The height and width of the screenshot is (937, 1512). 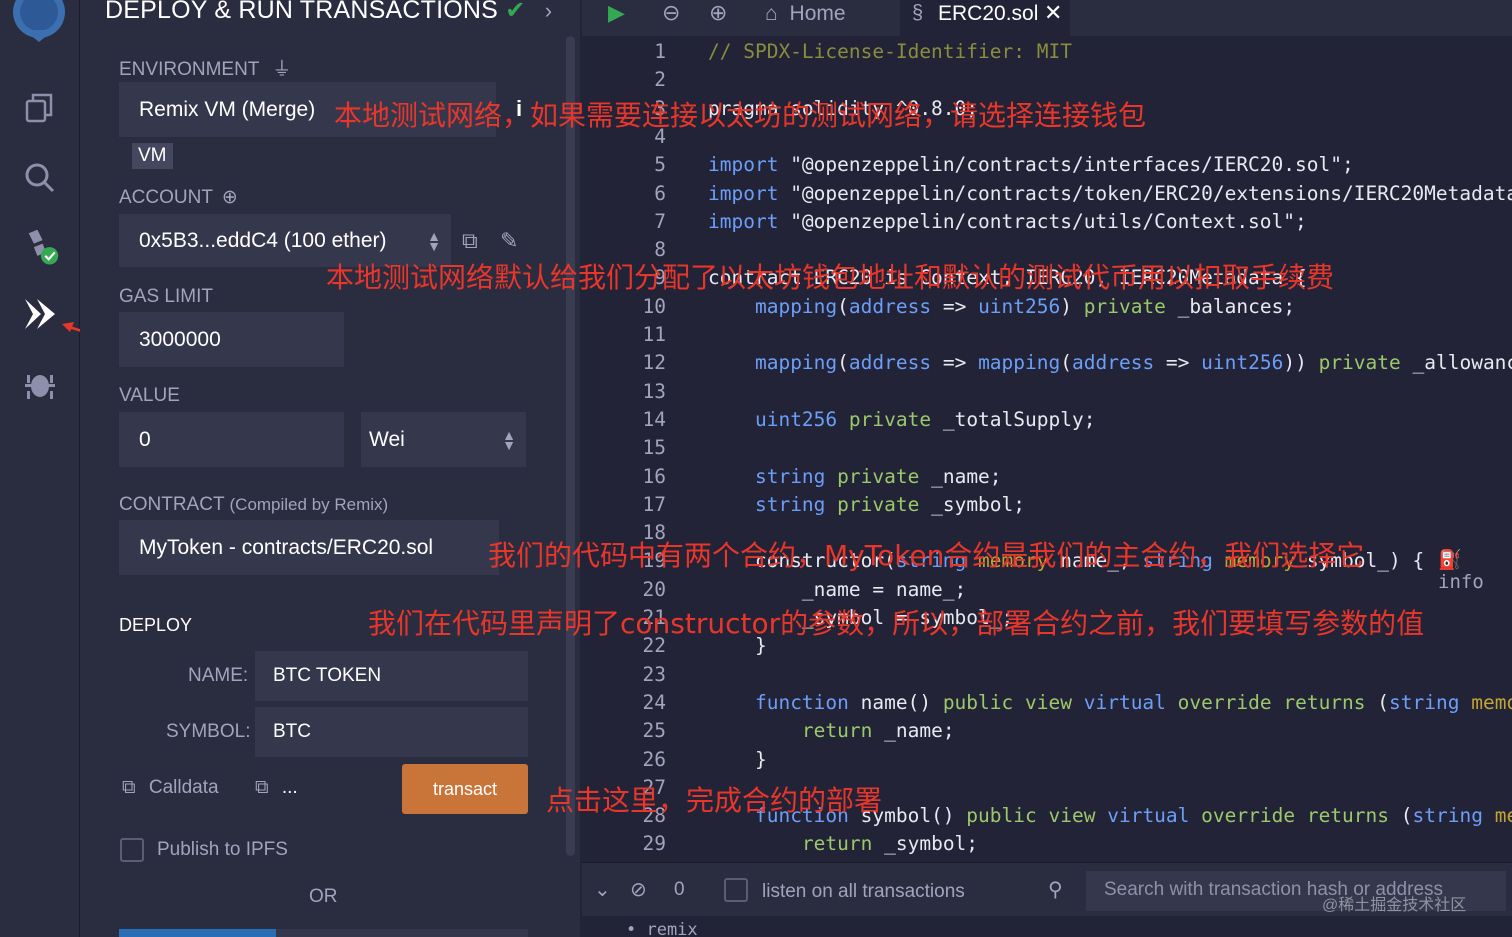 What do you see at coordinates (1047, 926) in the screenshot?
I see `terminal-output: • remix` at bounding box center [1047, 926].